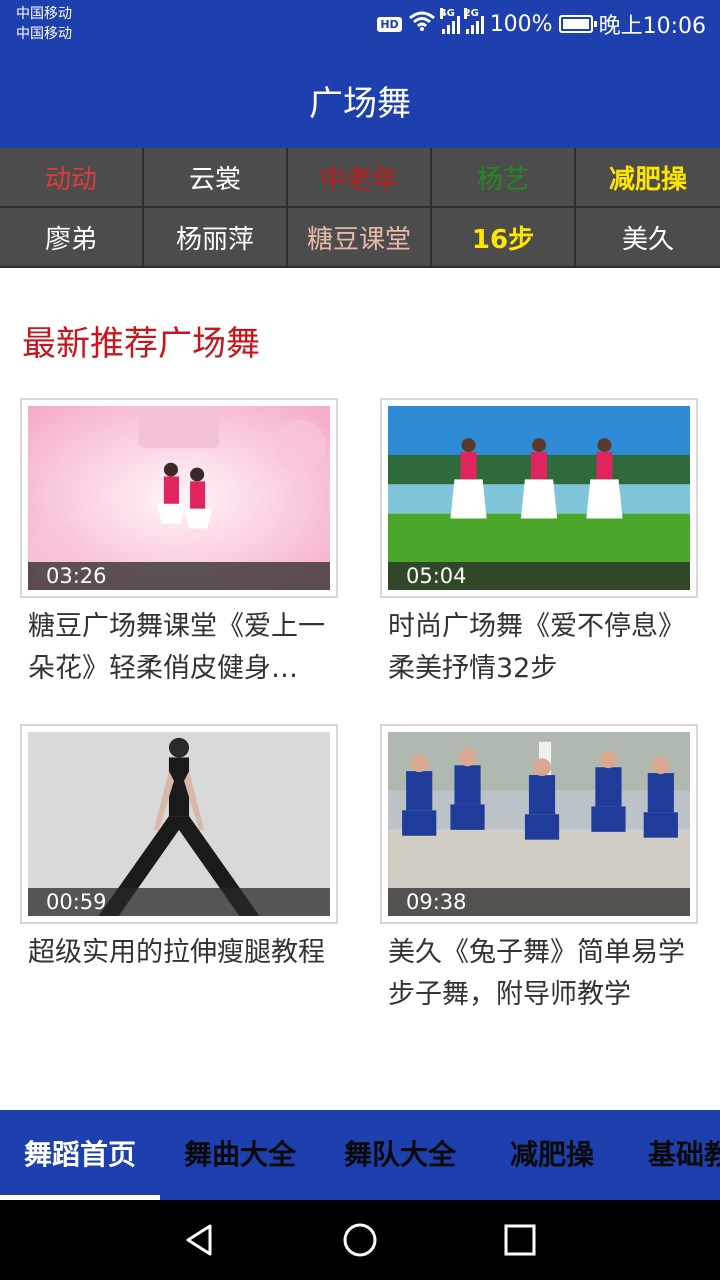 The width and height of the screenshot is (720, 1280). What do you see at coordinates (648, 238) in the screenshot?
I see `category-meijiu: 美久` at bounding box center [648, 238].